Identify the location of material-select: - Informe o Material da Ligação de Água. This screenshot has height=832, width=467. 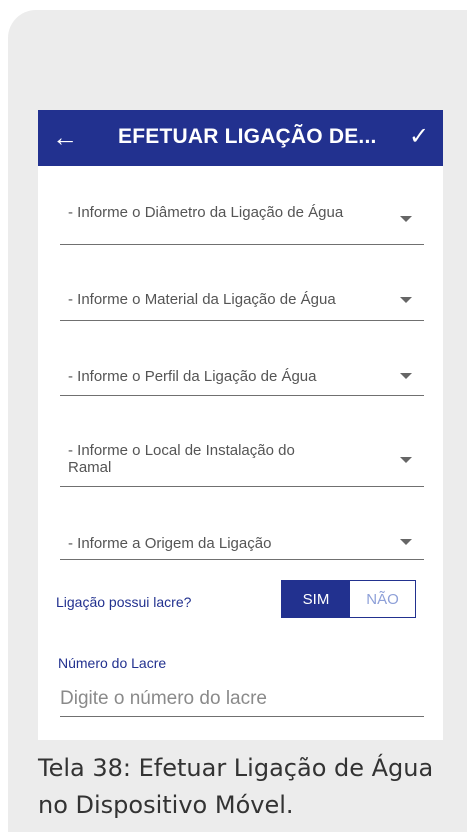
(242, 300).